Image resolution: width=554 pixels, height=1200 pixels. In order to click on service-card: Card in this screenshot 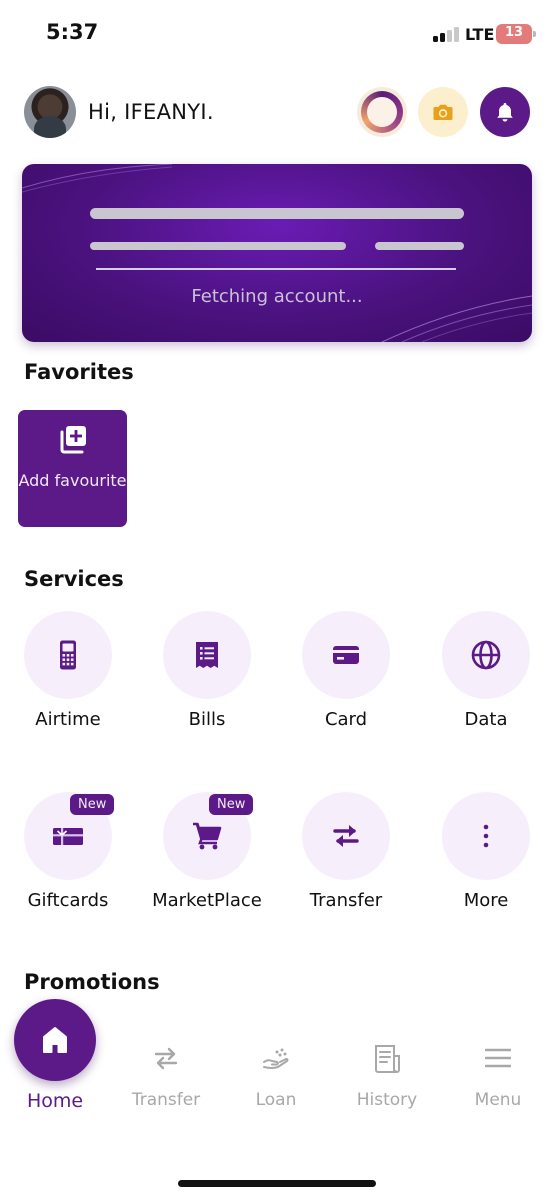, I will do `click(346, 681)`.